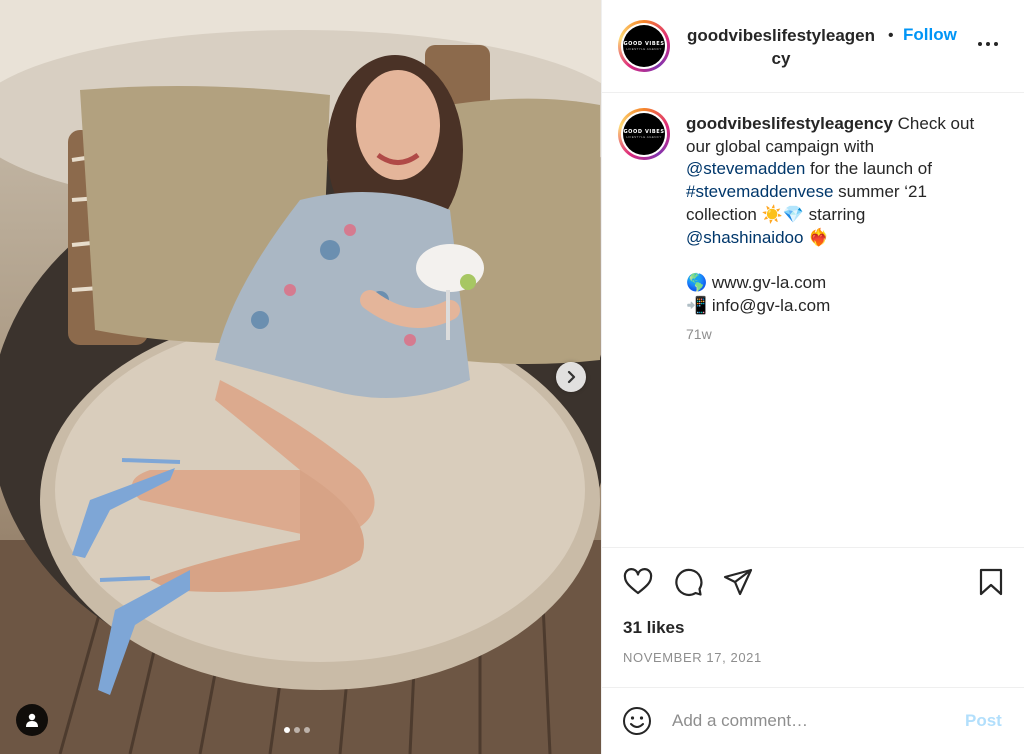 The image size is (1024, 754). Describe the element at coordinates (756, 282) in the screenshot. I see `website-line: 🌎 www.gv-la.com` at that location.